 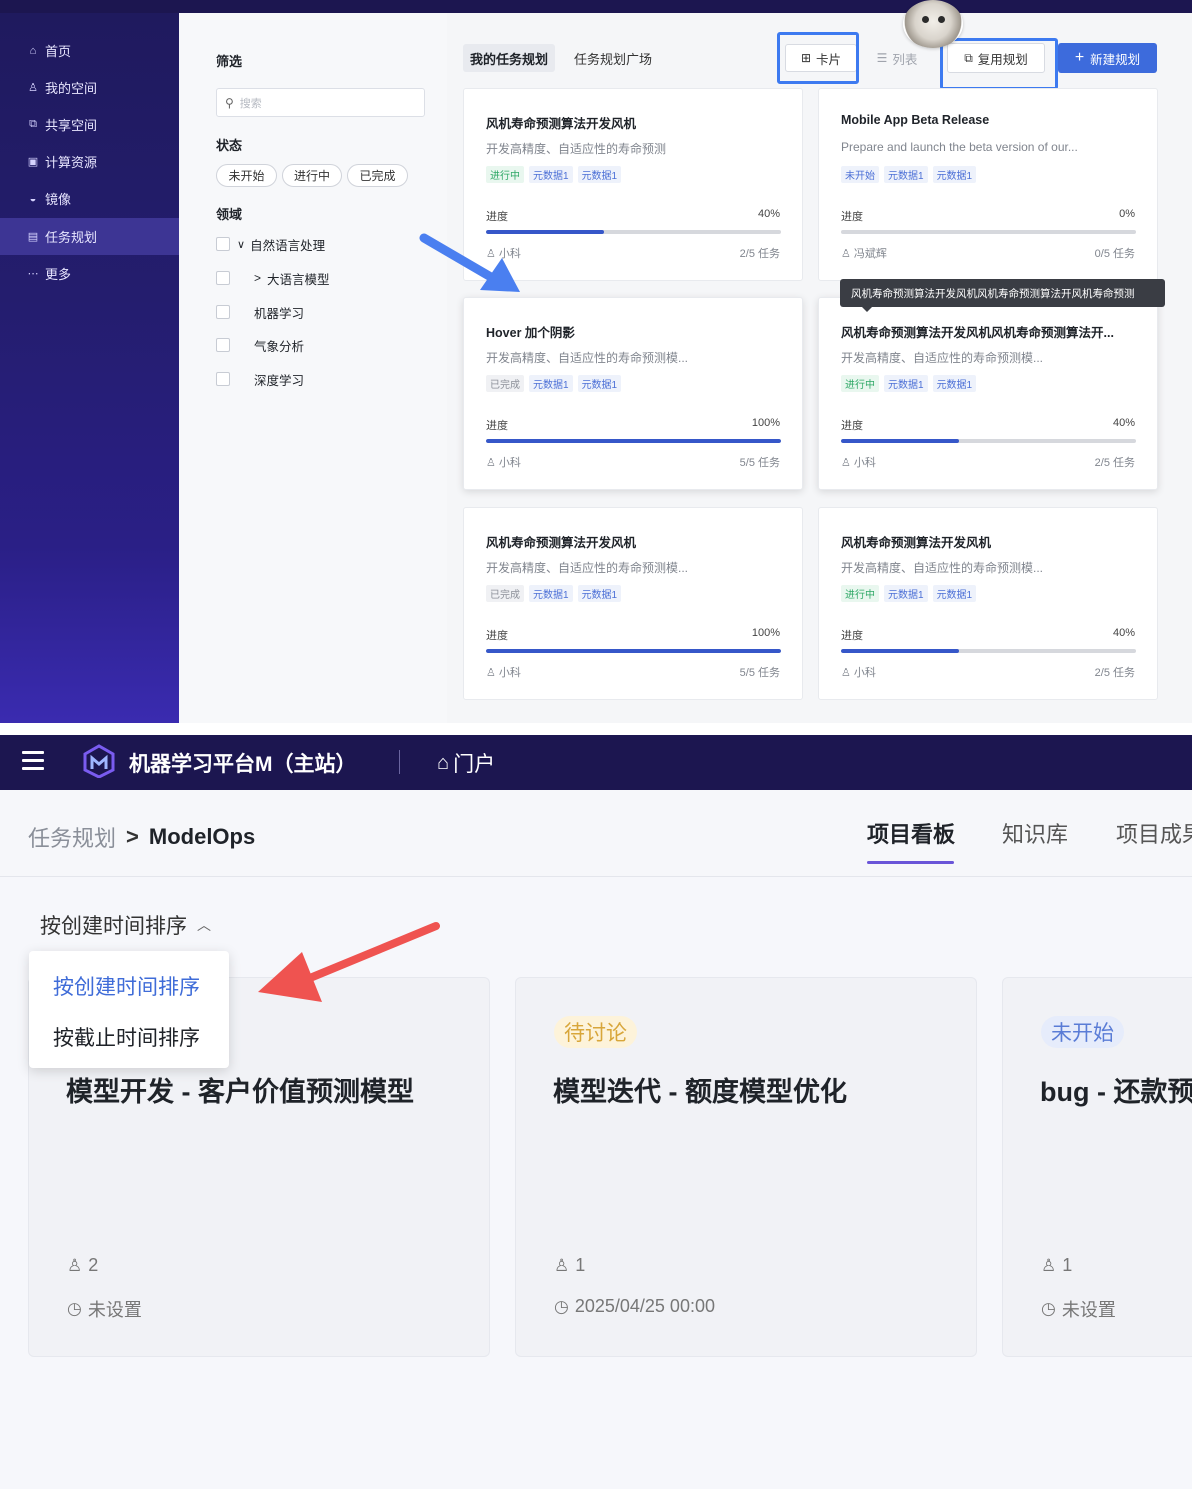 What do you see at coordinates (33, 50) in the screenshot?
I see `home-icon: ⌂` at bounding box center [33, 50].